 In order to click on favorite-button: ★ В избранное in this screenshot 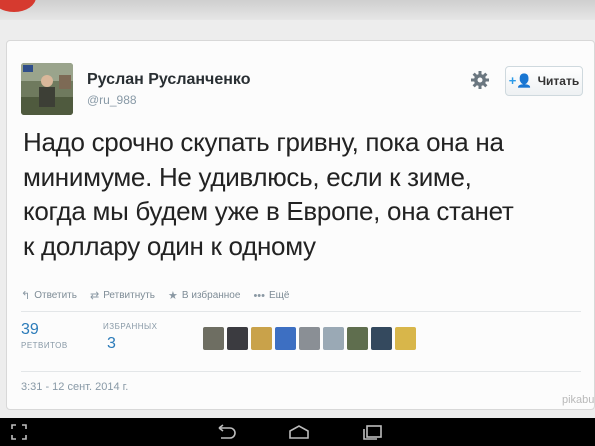, I will do `click(204, 295)`.